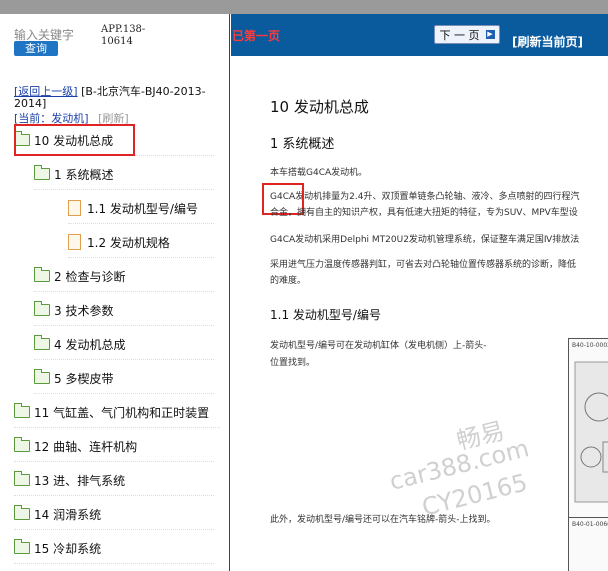 Image resolution: width=608 pixels, height=571 pixels. I want to click on top-bar, so click(304, 7).